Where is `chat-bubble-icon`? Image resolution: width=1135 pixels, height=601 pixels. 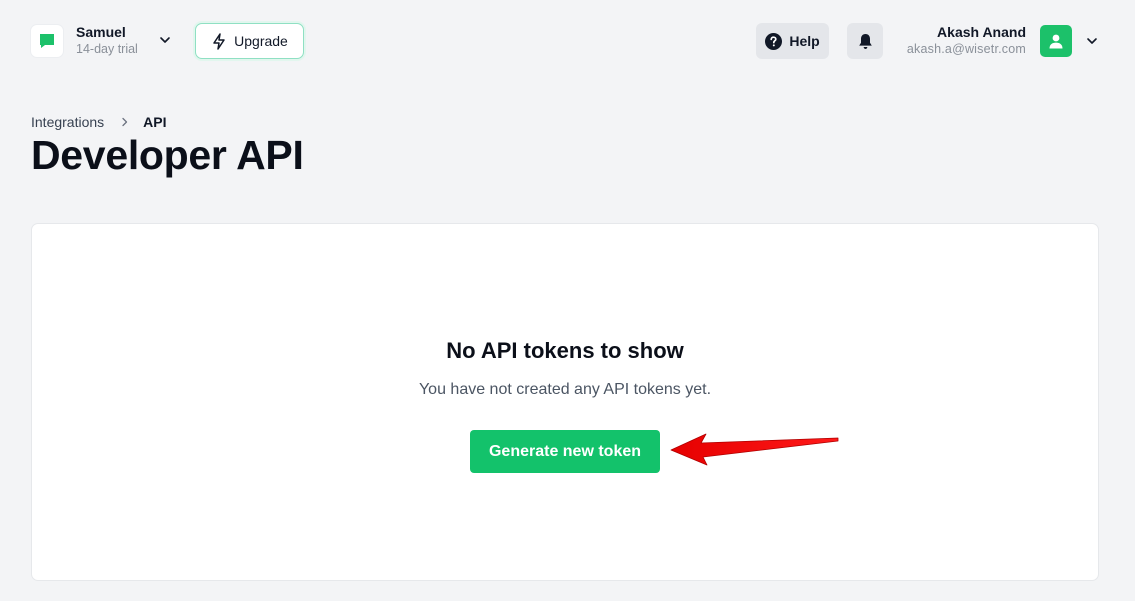 chat-bubble-icon is located at coordinates (47, 41).